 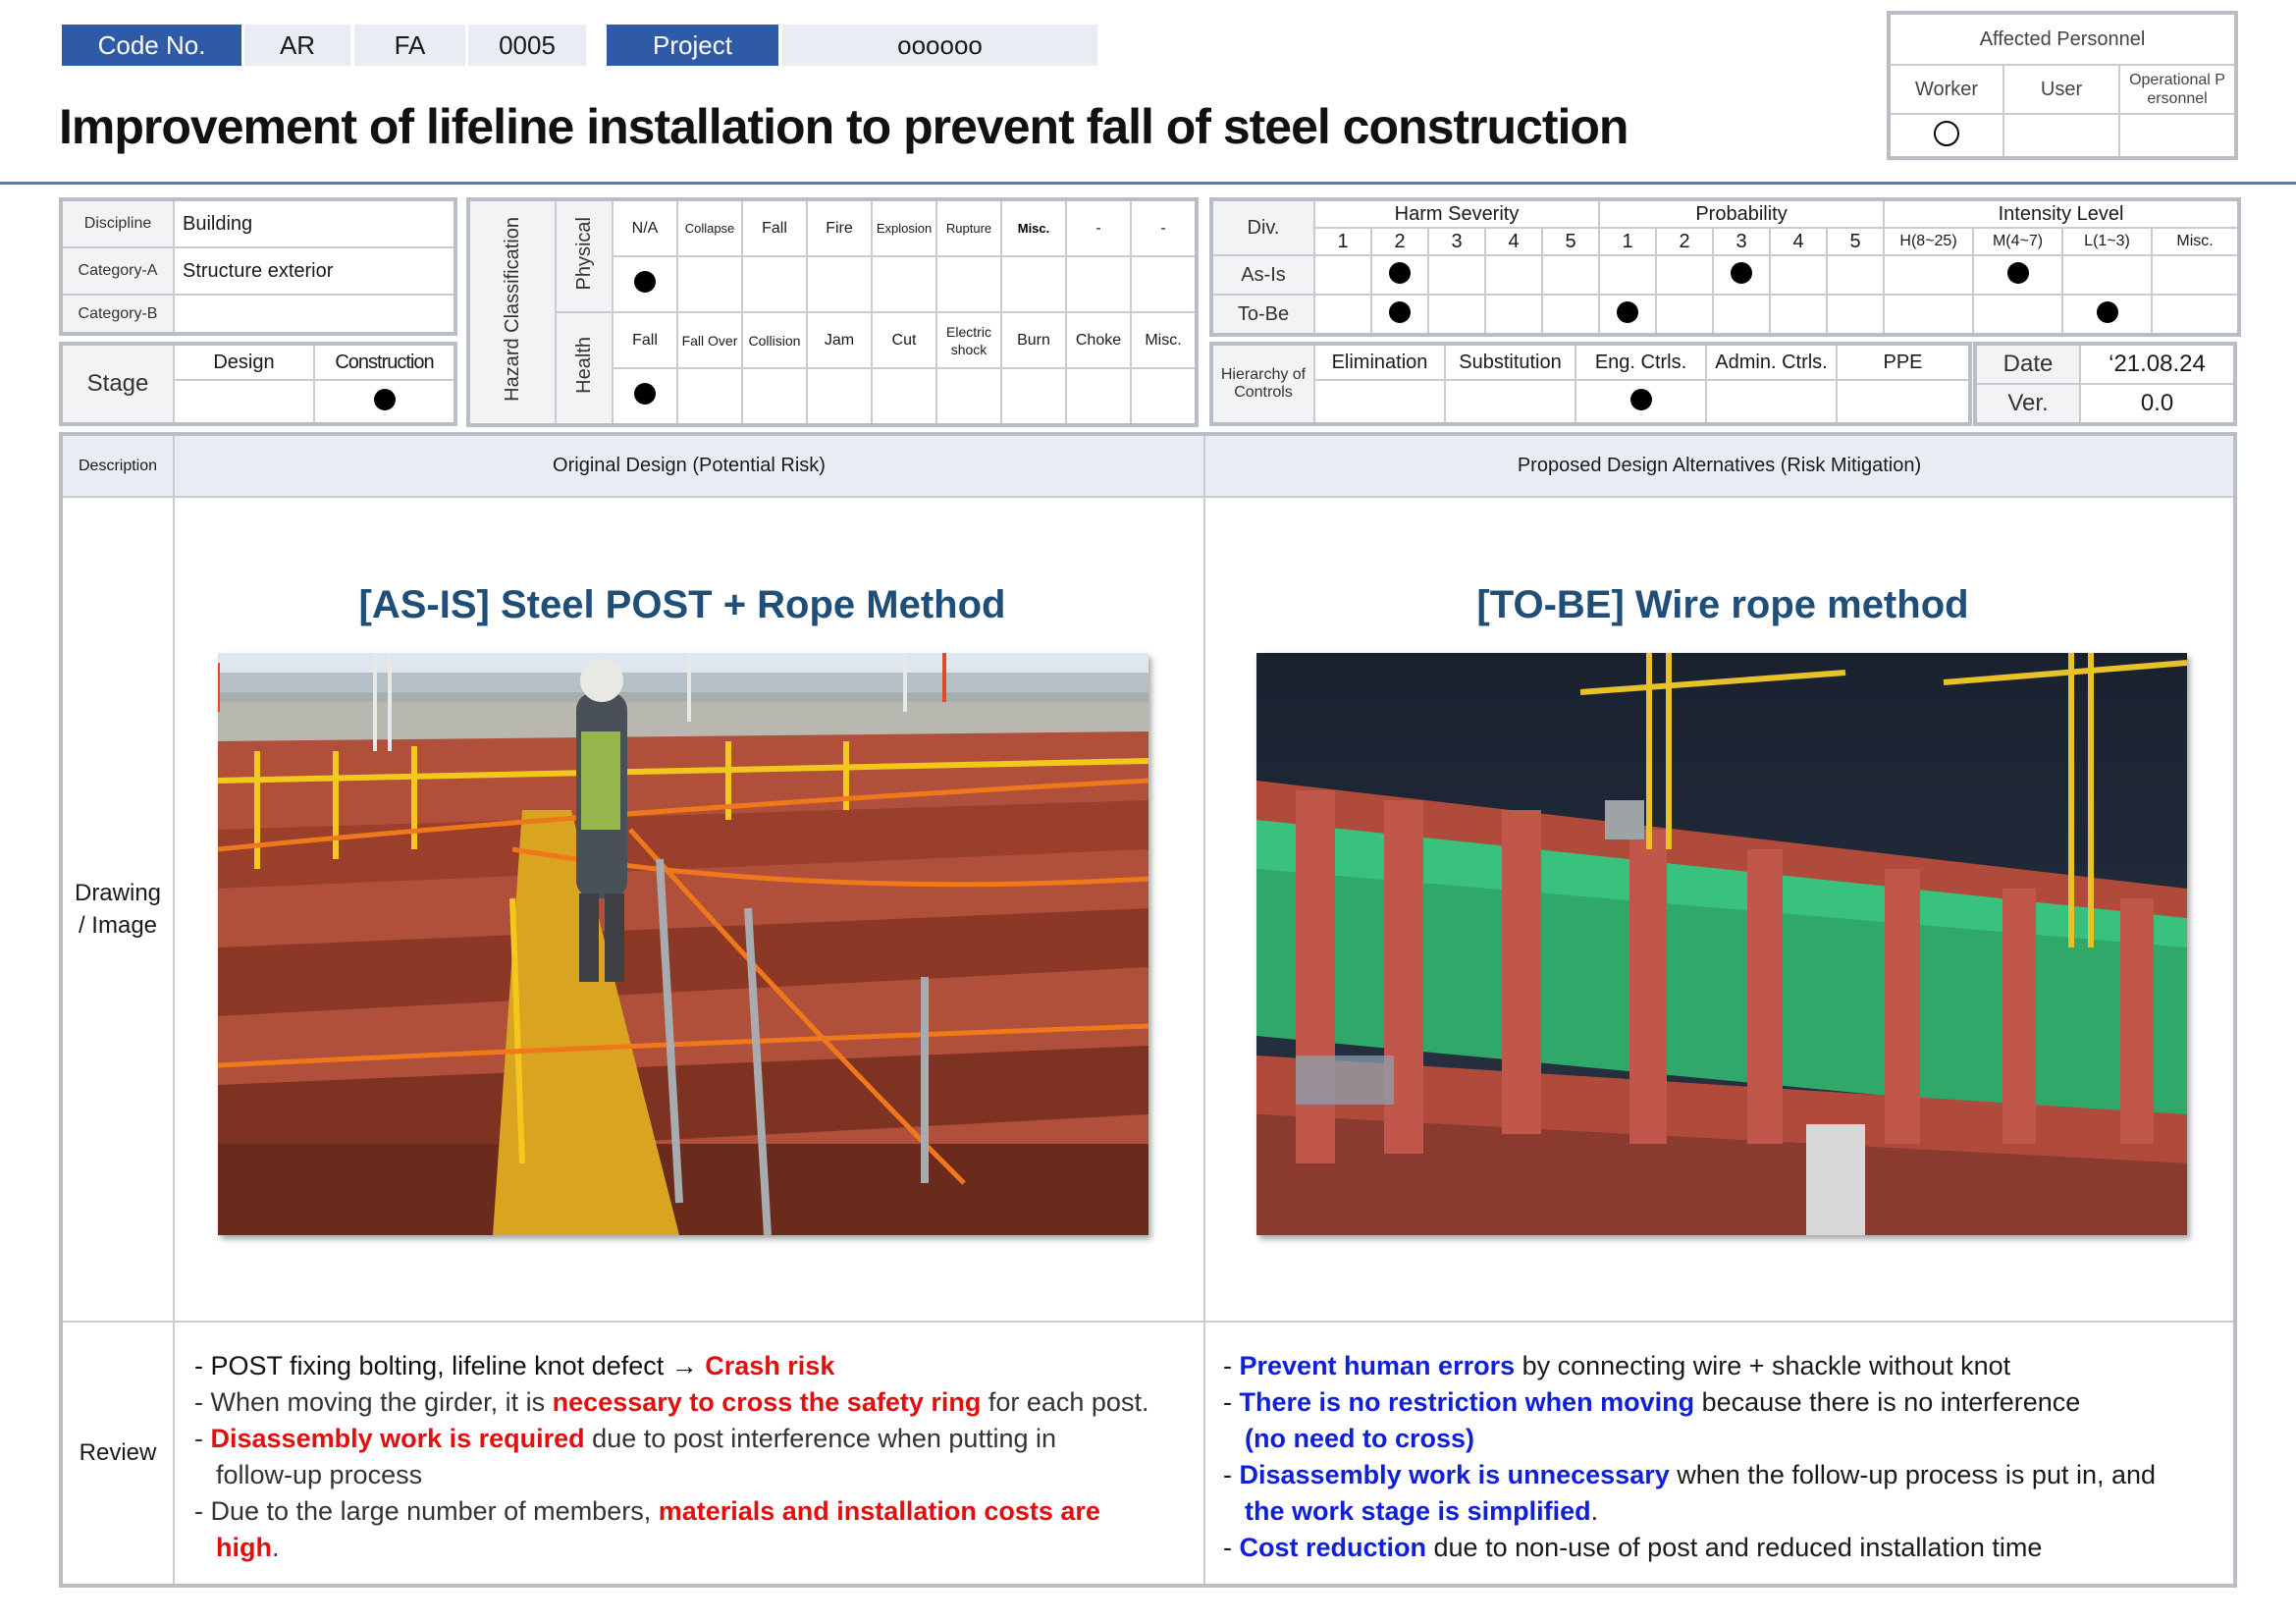 What do you see at coordinates (585, 368) in the screenshot?
I see `health-label: Health` at bounding box center [585, 368].